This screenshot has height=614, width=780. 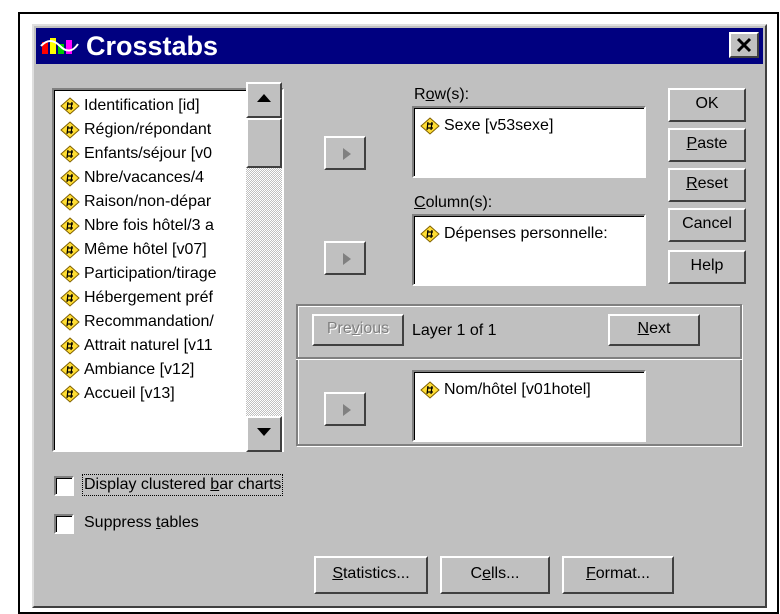 What do you see at coordinates (453, 202) in the screenshot?
I see `columns-label: Column(s):` at bounding box center [453, 202].